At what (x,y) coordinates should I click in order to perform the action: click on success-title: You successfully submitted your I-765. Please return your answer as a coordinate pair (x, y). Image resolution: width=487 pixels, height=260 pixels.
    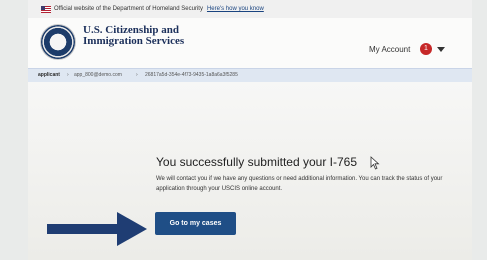
    Looking at the image, I should click on (256, 162).